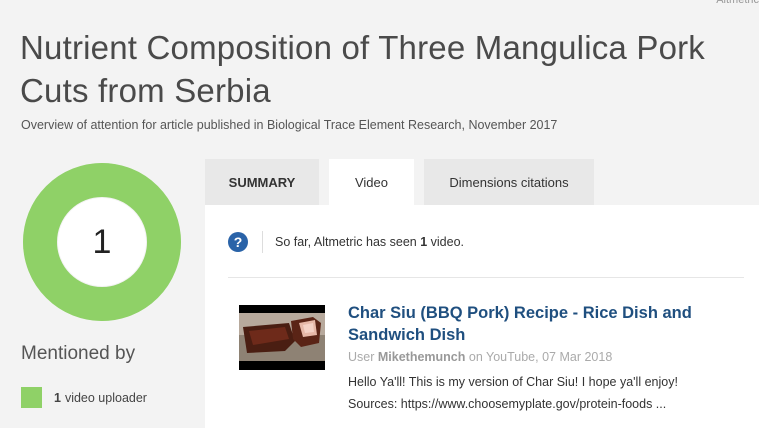 The width and height of the screenshot is (759, 428). What do you see at coordinates (57, 397) in the screenshot?
I see `mention-count: 1` at bounding box center [57, 397].